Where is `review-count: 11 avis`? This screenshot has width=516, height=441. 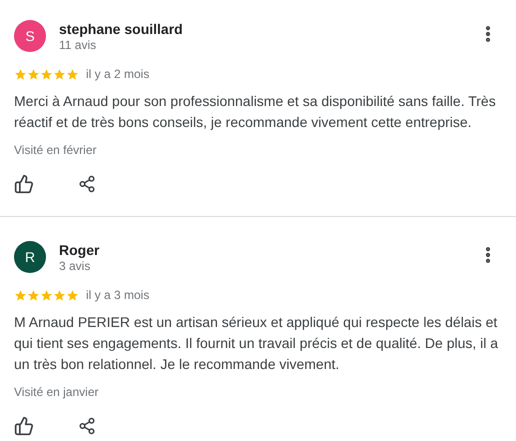 review-count: 11 avis is located at coordinates (78, 45).